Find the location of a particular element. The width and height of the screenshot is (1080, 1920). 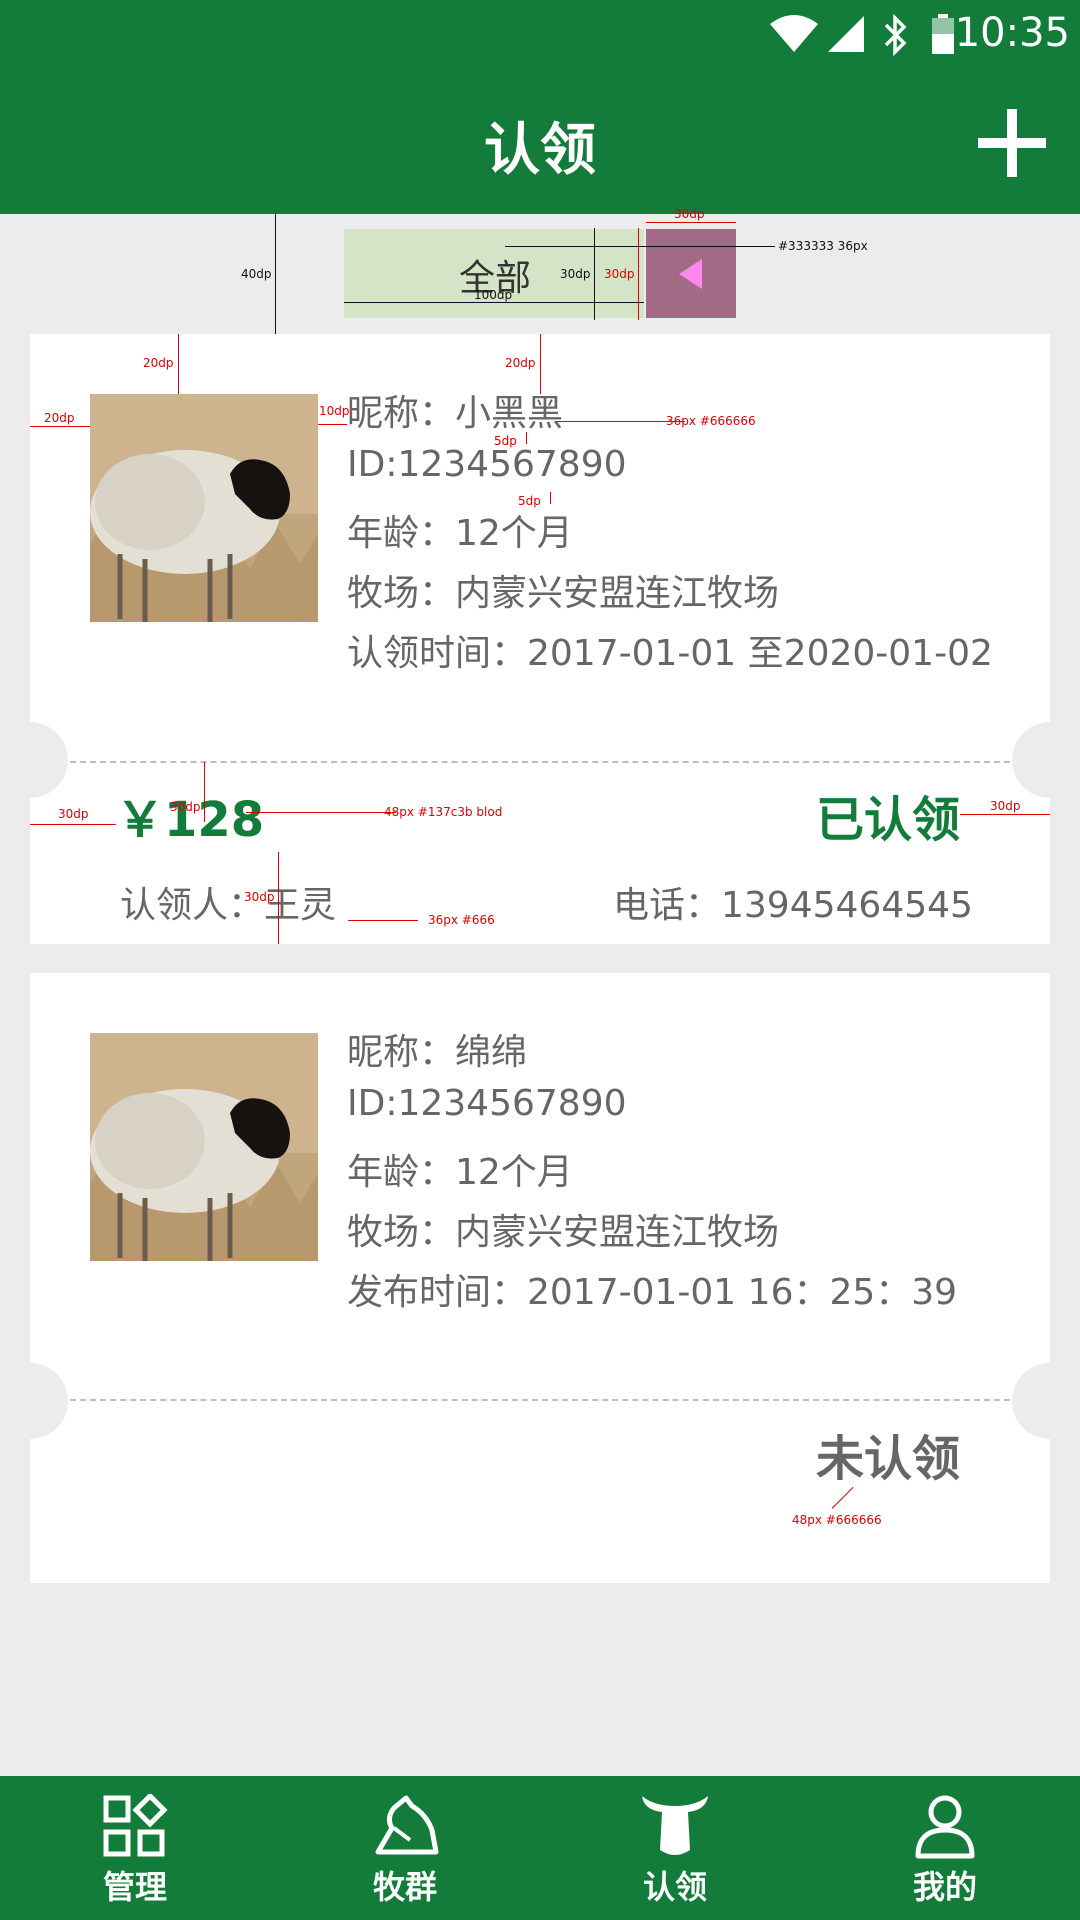

nav-label: 我的 is located at coordinates (944, 1887).